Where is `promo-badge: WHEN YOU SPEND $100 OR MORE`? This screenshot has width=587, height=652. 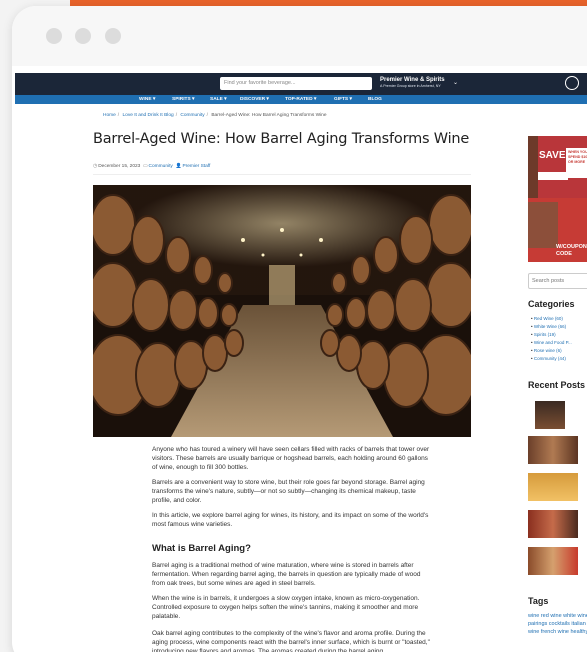
promo-badge: WHEN YOU SPEND $100 OR MORE is located at coordinates (577, 157).